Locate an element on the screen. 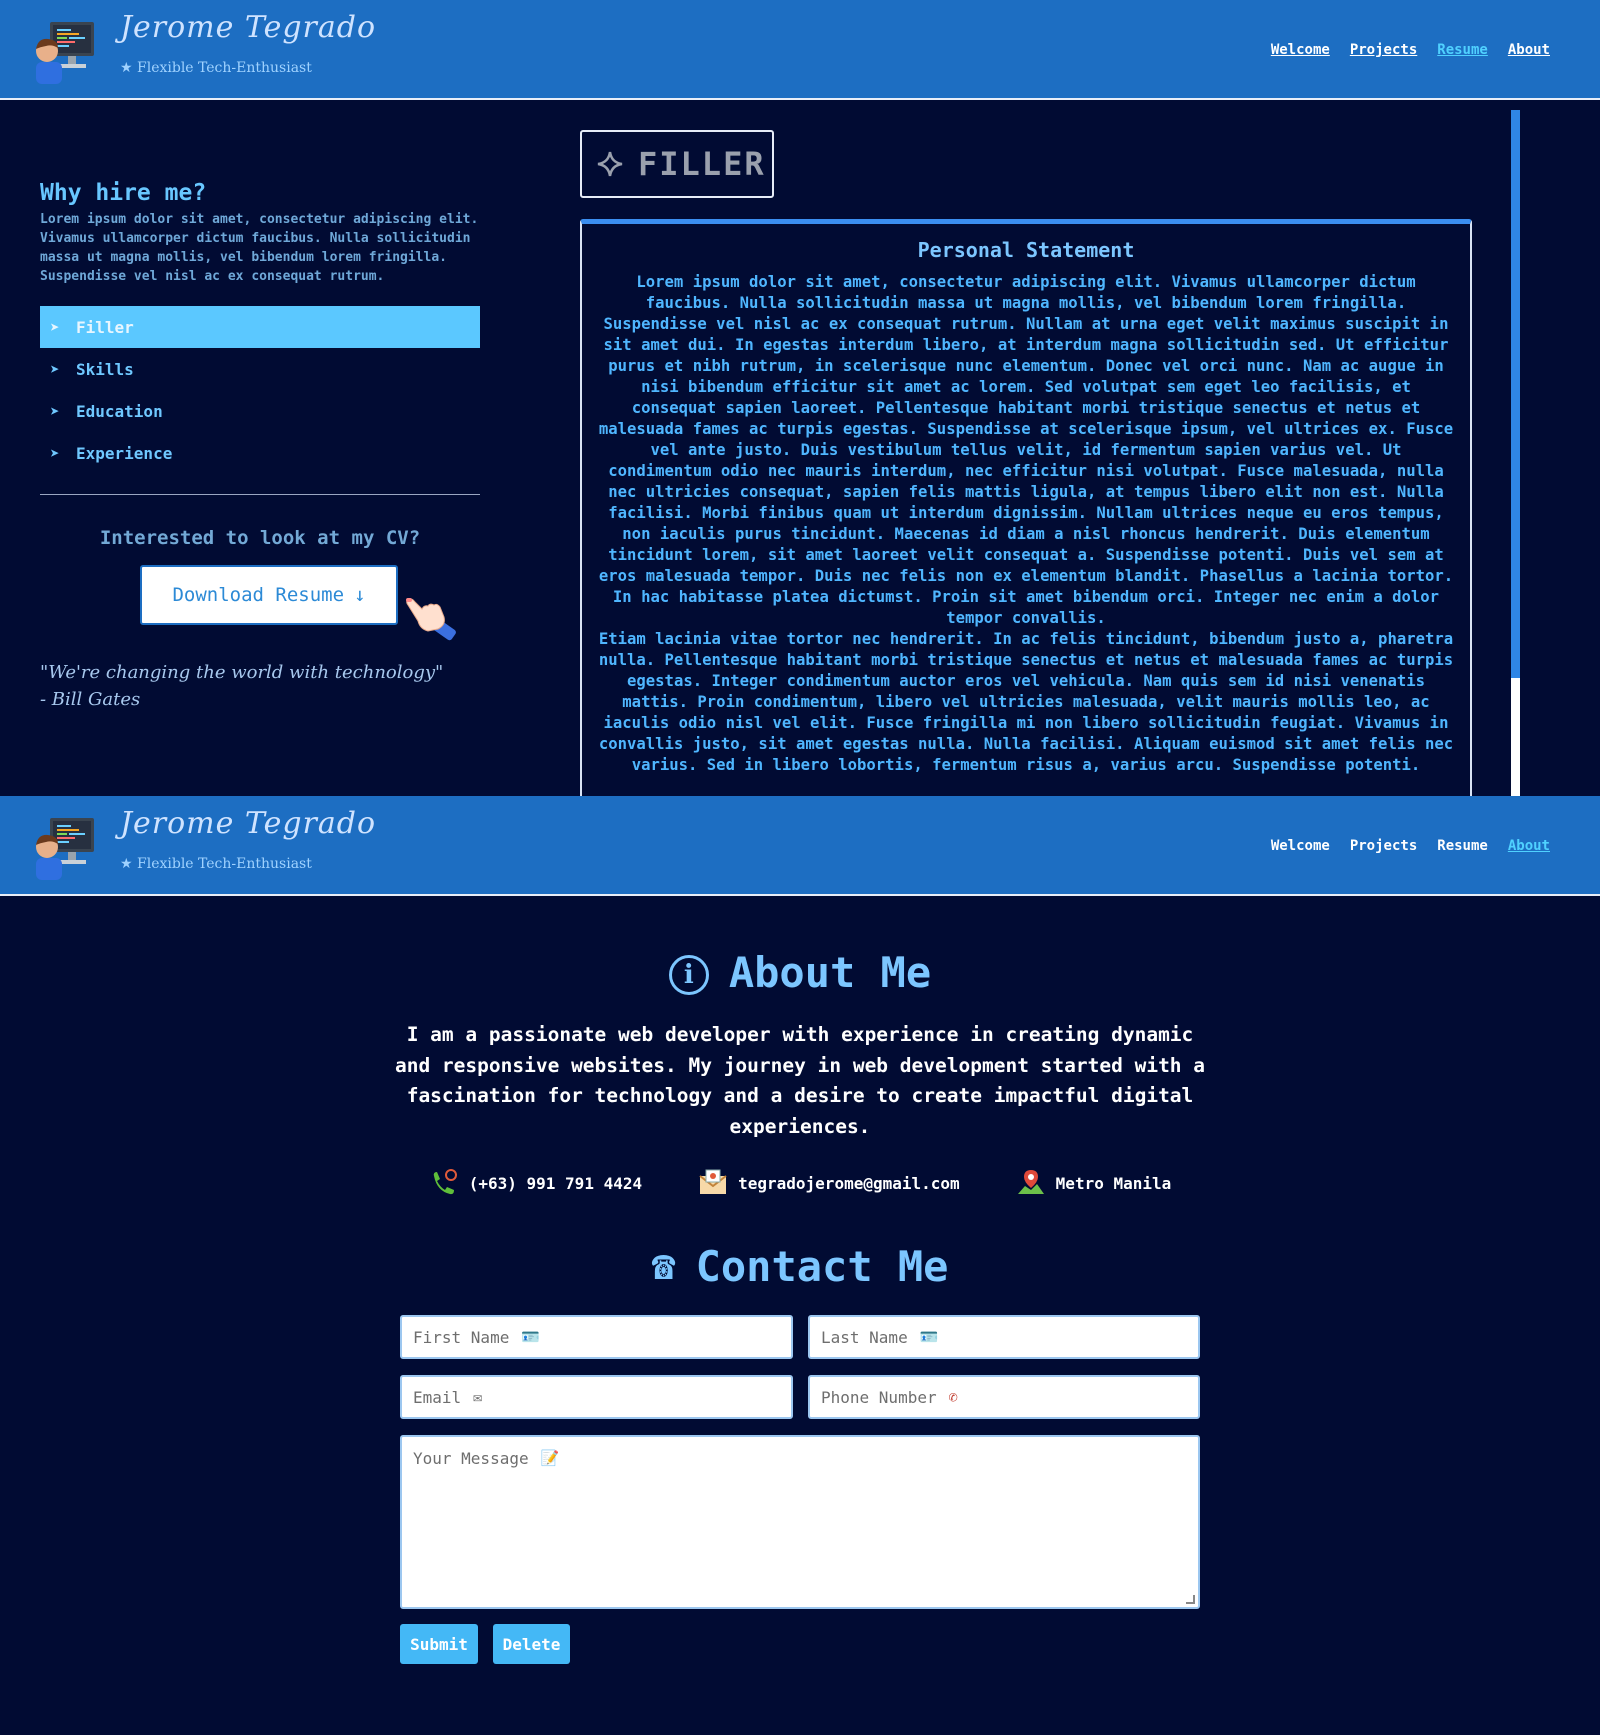 The width and height of the screenshot is (1600, 1735). menu-item-label: Filler is located at coordinates (105, 327).